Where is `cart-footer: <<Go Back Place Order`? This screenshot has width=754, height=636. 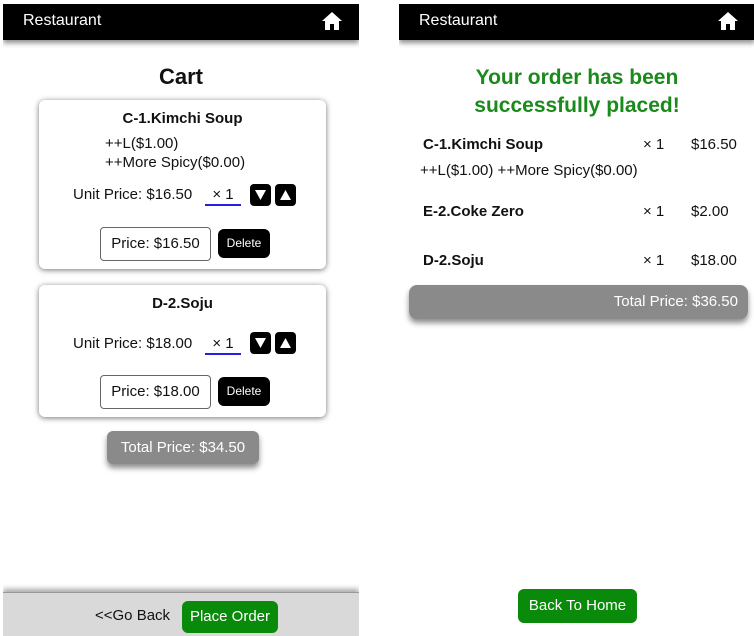
cart-footer: <<Go Back Place Order is located at coordinates (181, 614).